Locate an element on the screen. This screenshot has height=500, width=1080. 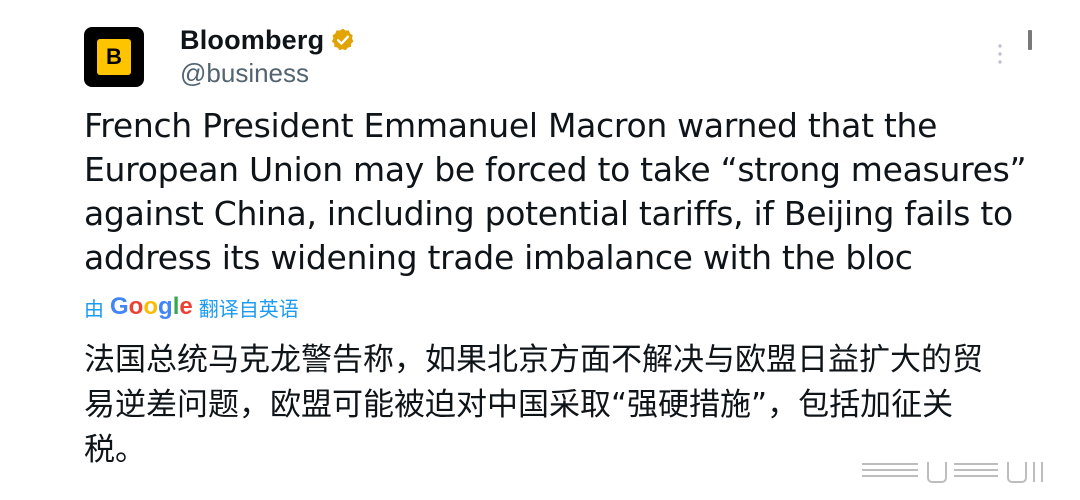
google-logo: Google is located at coordinates (151, 306).